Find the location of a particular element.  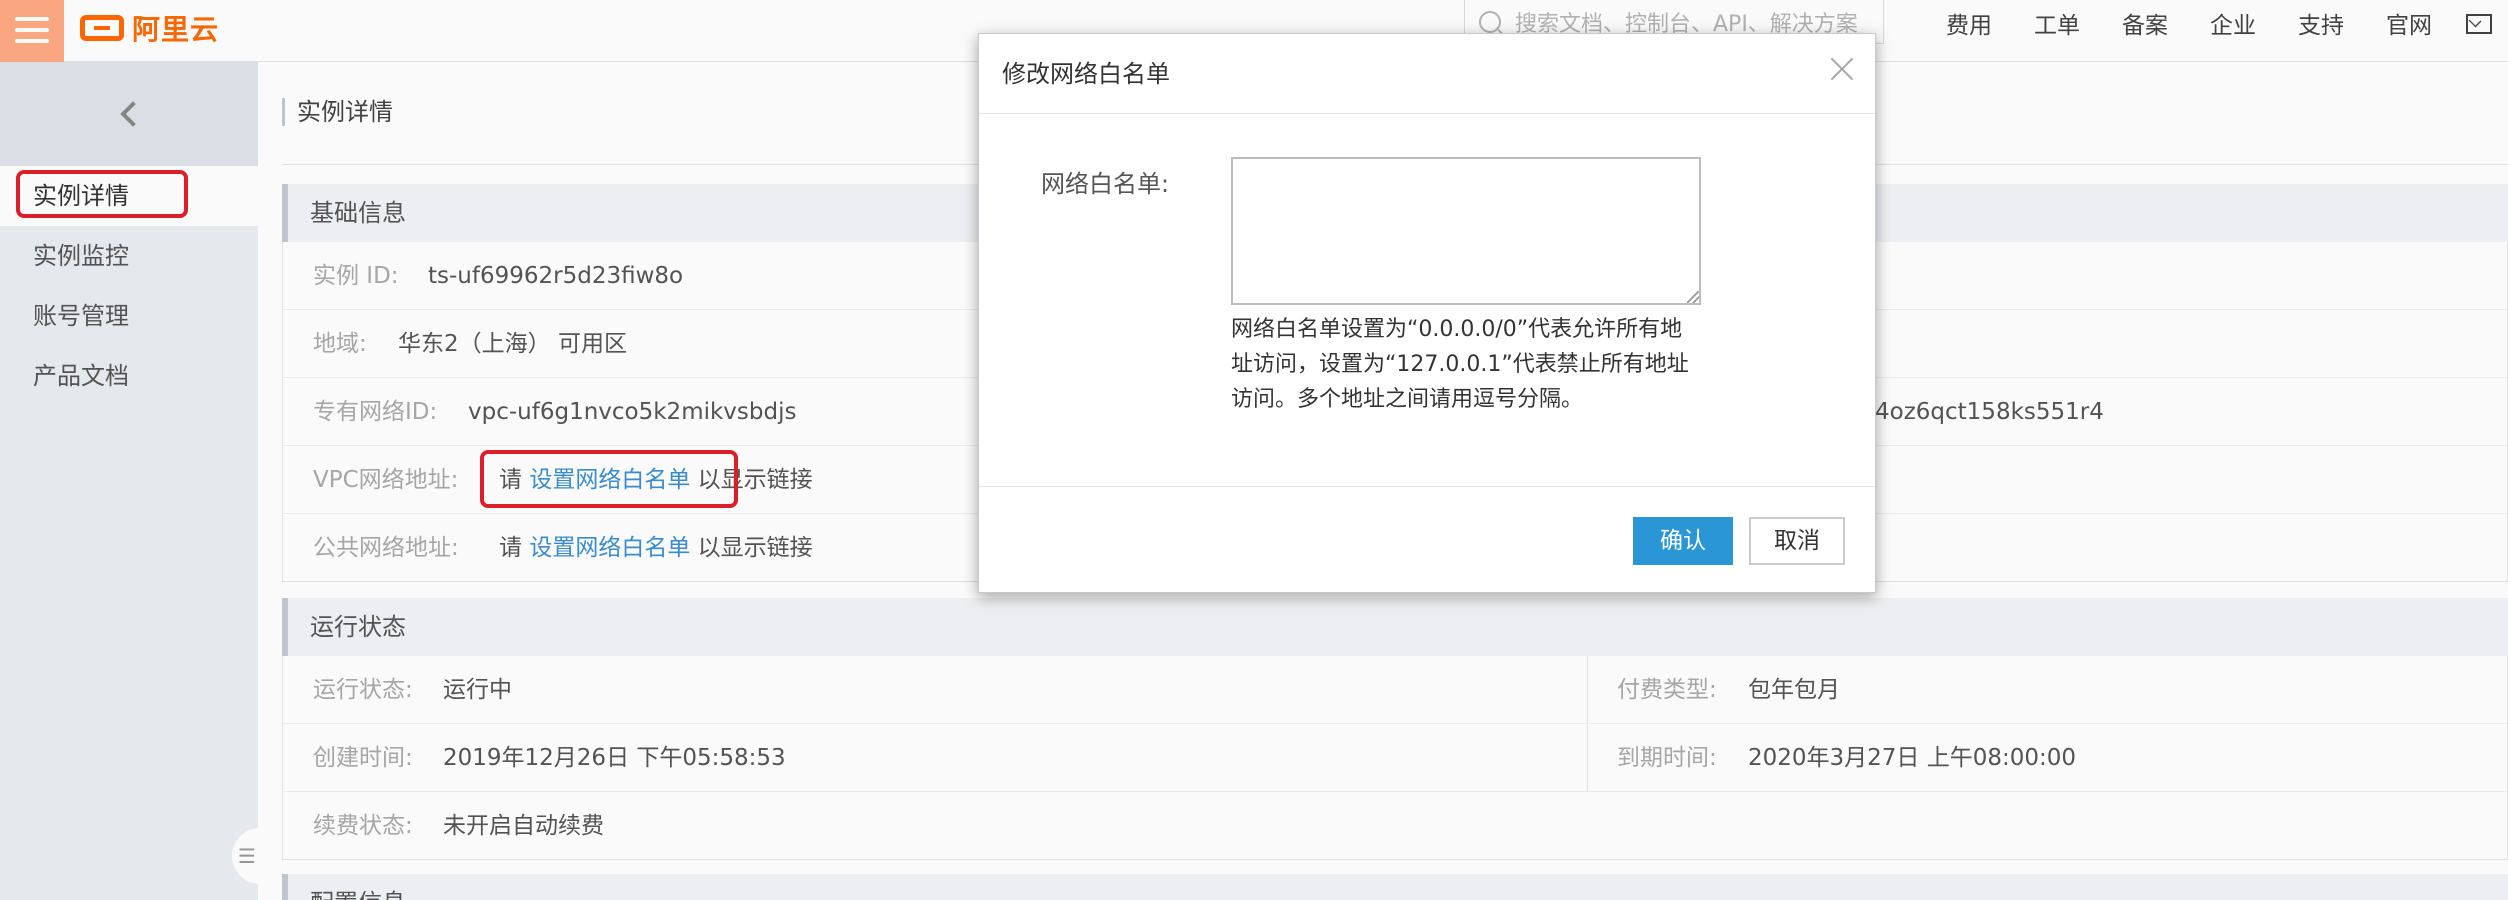

dialog-title: 修改网络白名单 is located at coordinates (1427, 74).